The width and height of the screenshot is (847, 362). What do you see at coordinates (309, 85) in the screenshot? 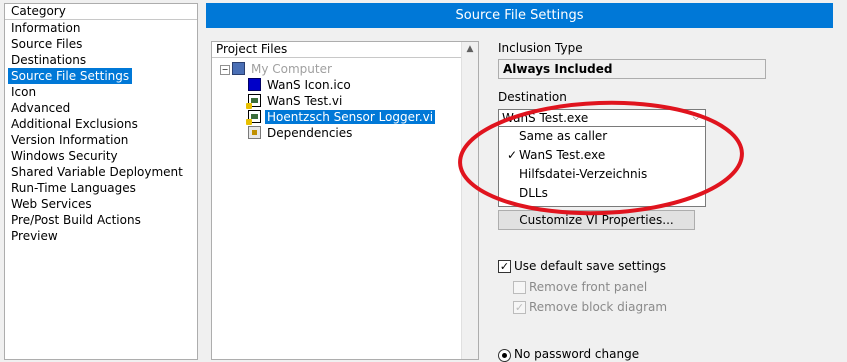
I see `tree-node-label: WanS Icon.ico` at bounding box center [309, 85].